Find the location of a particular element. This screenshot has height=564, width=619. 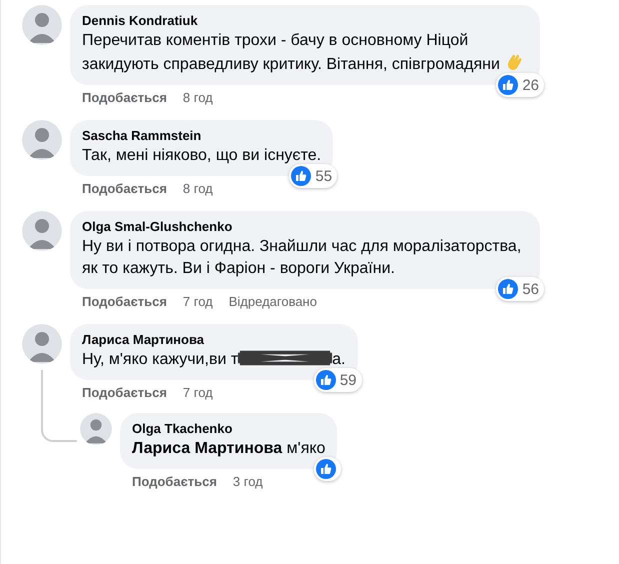

author-name: Dennis Kondratiuk is located at coordinates (305, 21).